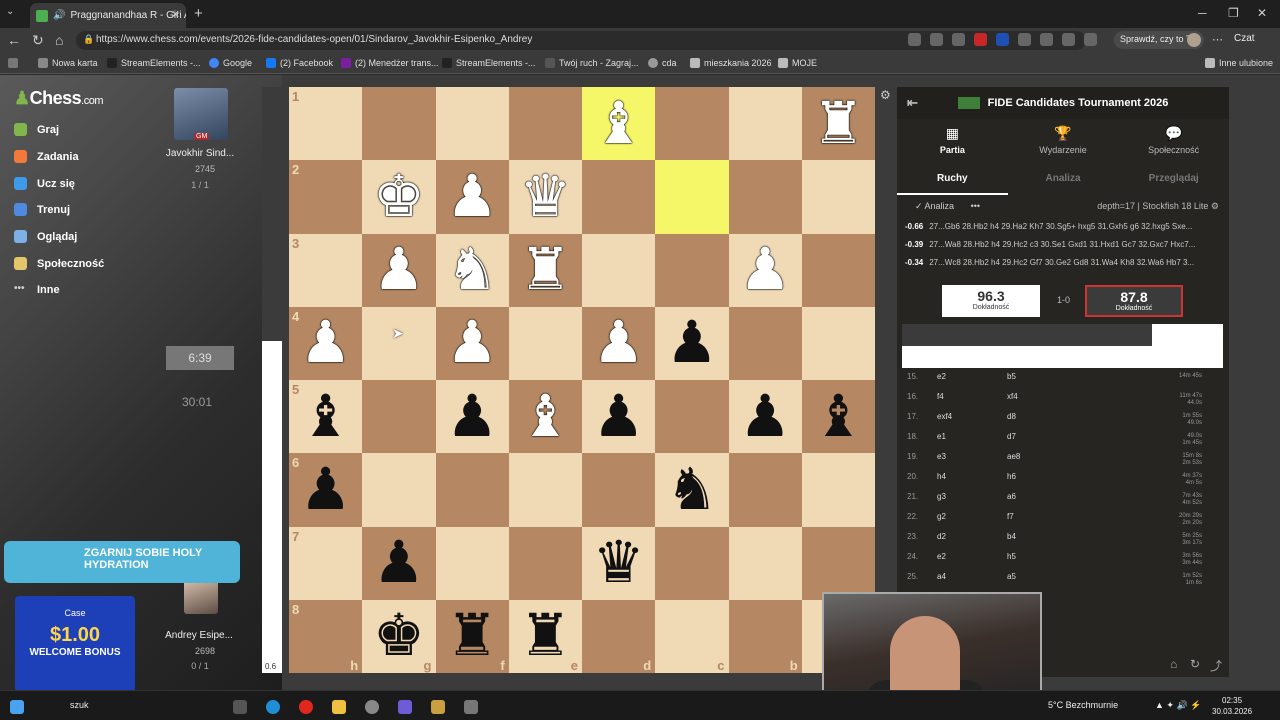 The height and width of the screenshot is (720, 1280). What do you see at coordinates (941, 496) in the screenshot?
I see `move-white: g3` at bounding box center [941, 496].